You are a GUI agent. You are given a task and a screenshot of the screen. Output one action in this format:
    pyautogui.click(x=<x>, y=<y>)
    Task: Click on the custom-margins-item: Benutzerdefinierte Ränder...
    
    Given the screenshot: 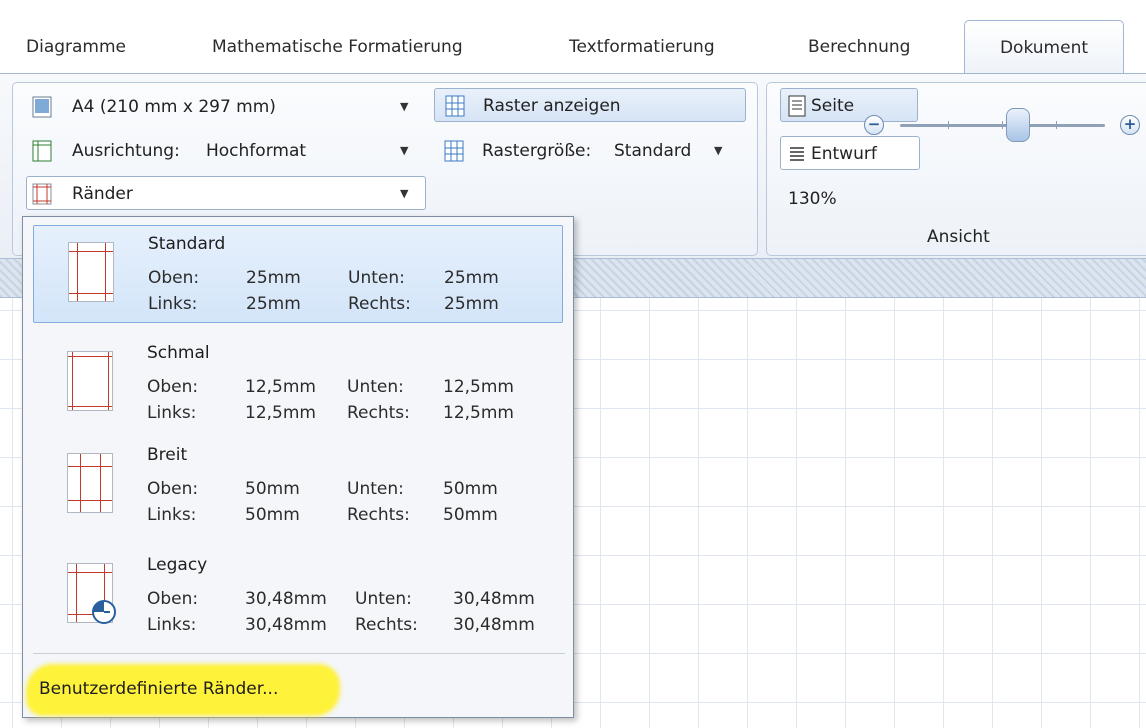 What is the action you would take?
    pyautogui.click(x=183, y=691)
    